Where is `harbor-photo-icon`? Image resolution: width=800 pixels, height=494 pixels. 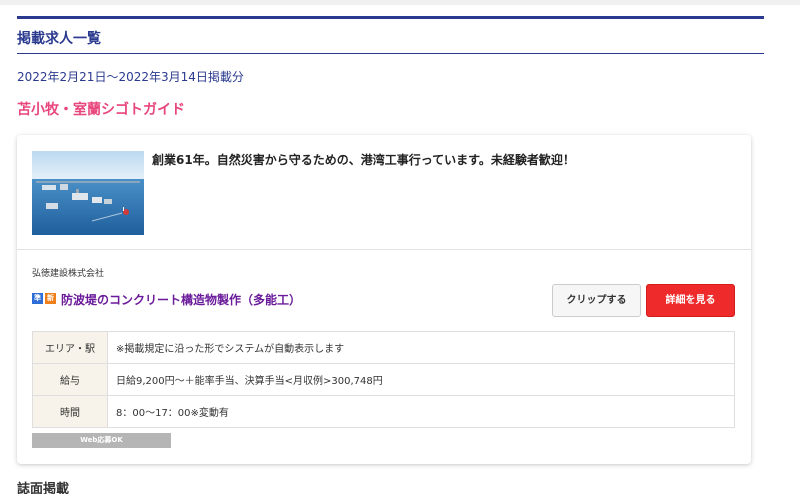 harbor-photo-icon is located at coordinates (88, 193).